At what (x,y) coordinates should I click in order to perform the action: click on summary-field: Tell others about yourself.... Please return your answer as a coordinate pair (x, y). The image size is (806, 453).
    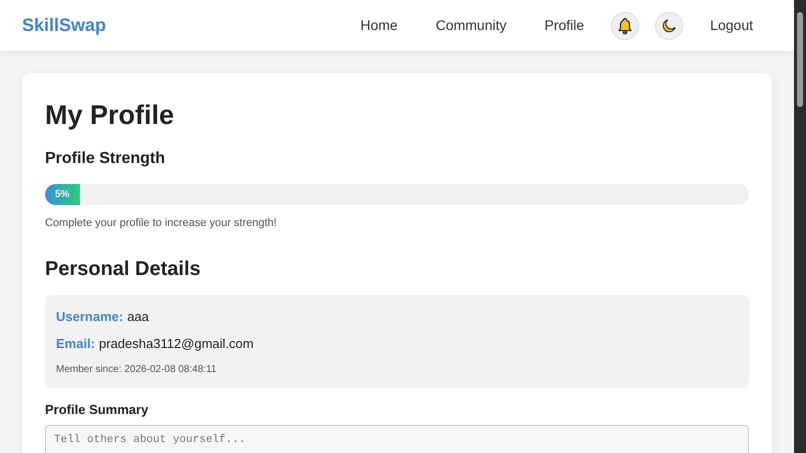
    Looking at the image, I should click on (397, 439).